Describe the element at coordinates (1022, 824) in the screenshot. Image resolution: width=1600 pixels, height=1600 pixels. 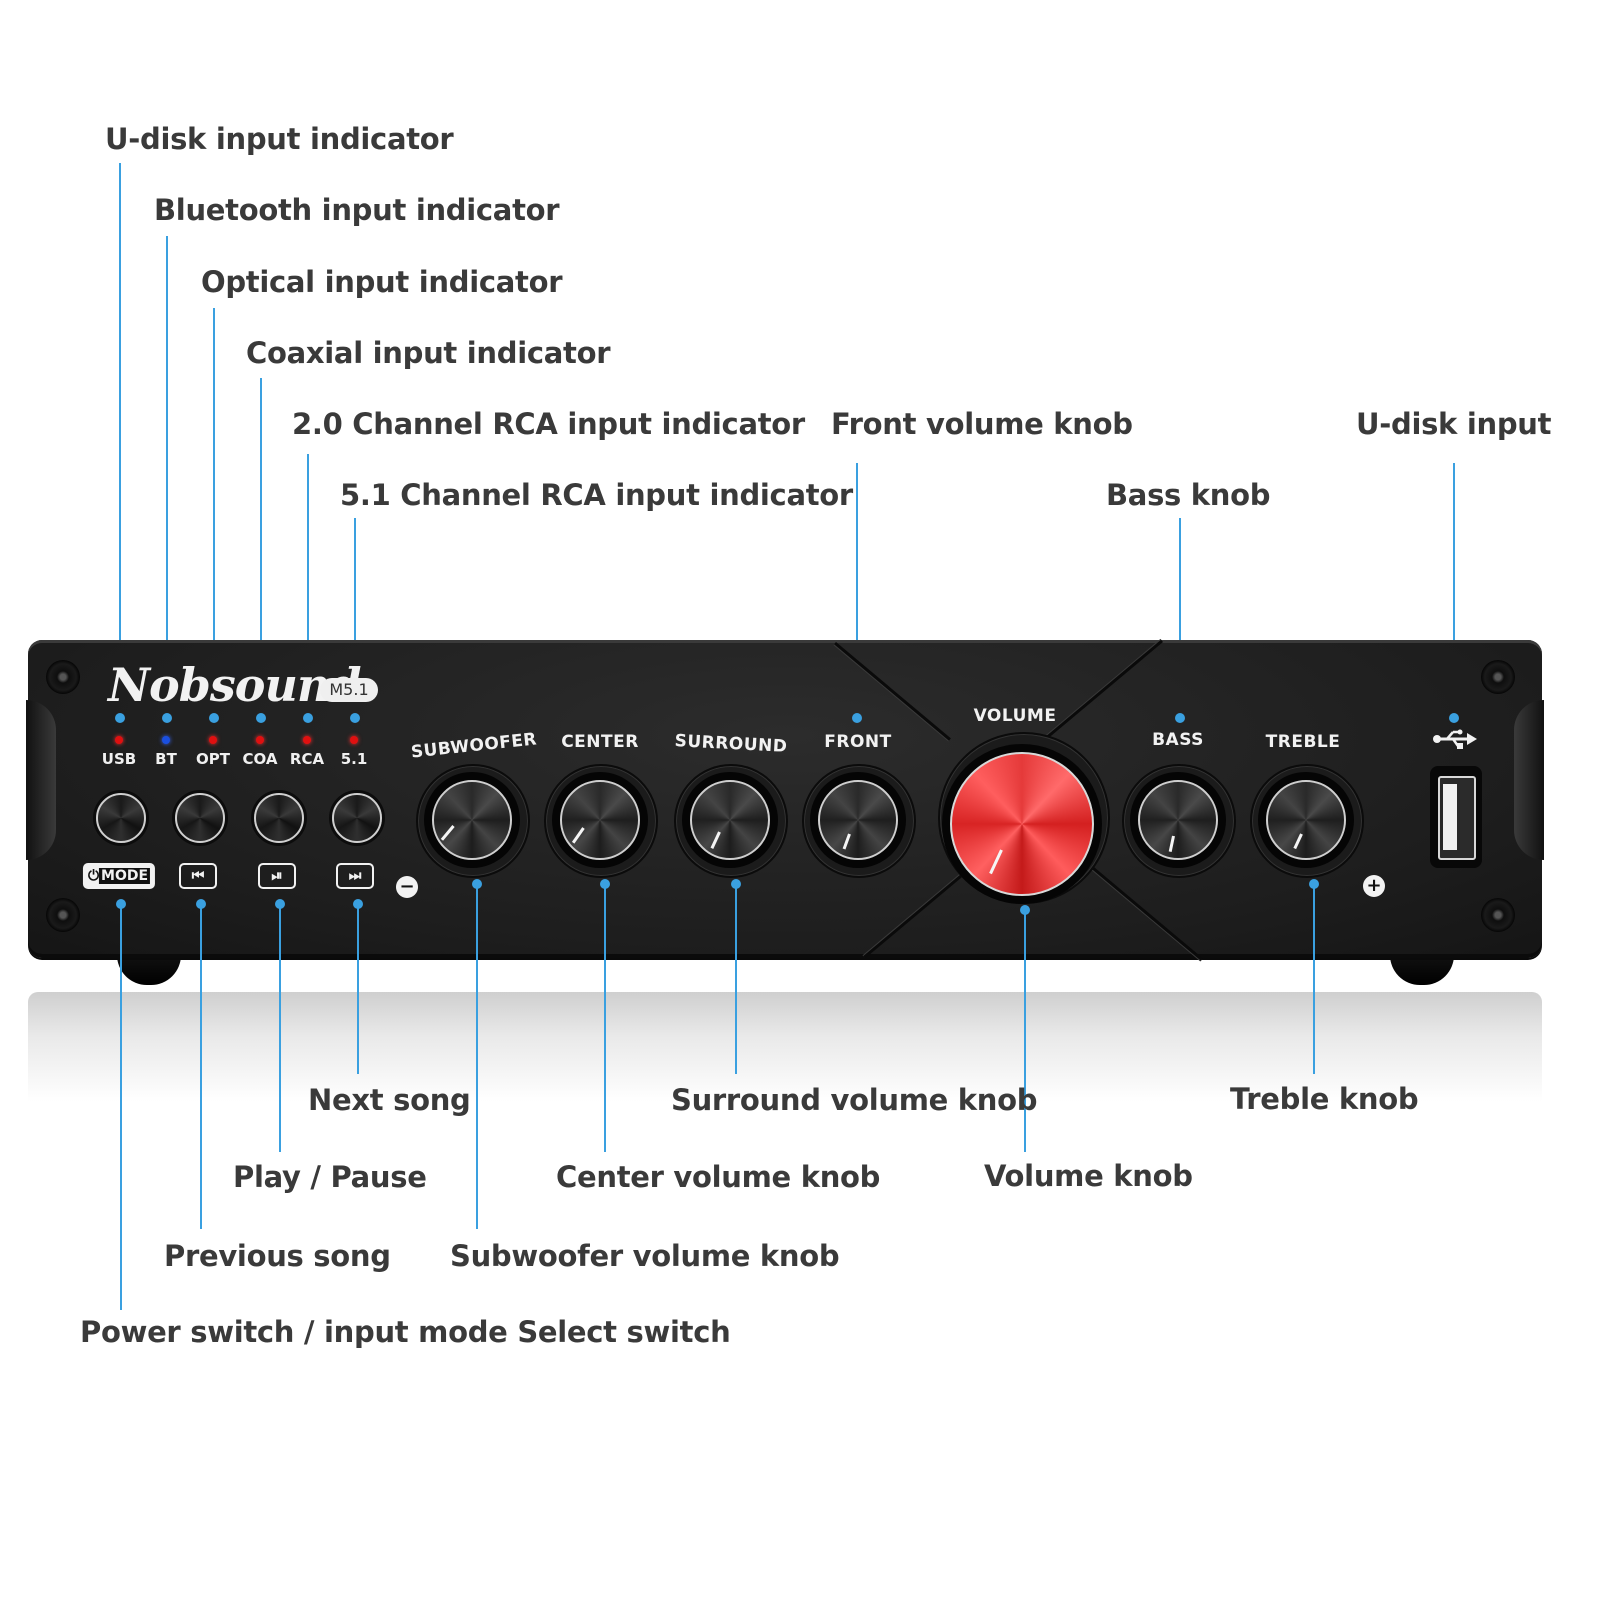
I see `volume-knob` at that location.